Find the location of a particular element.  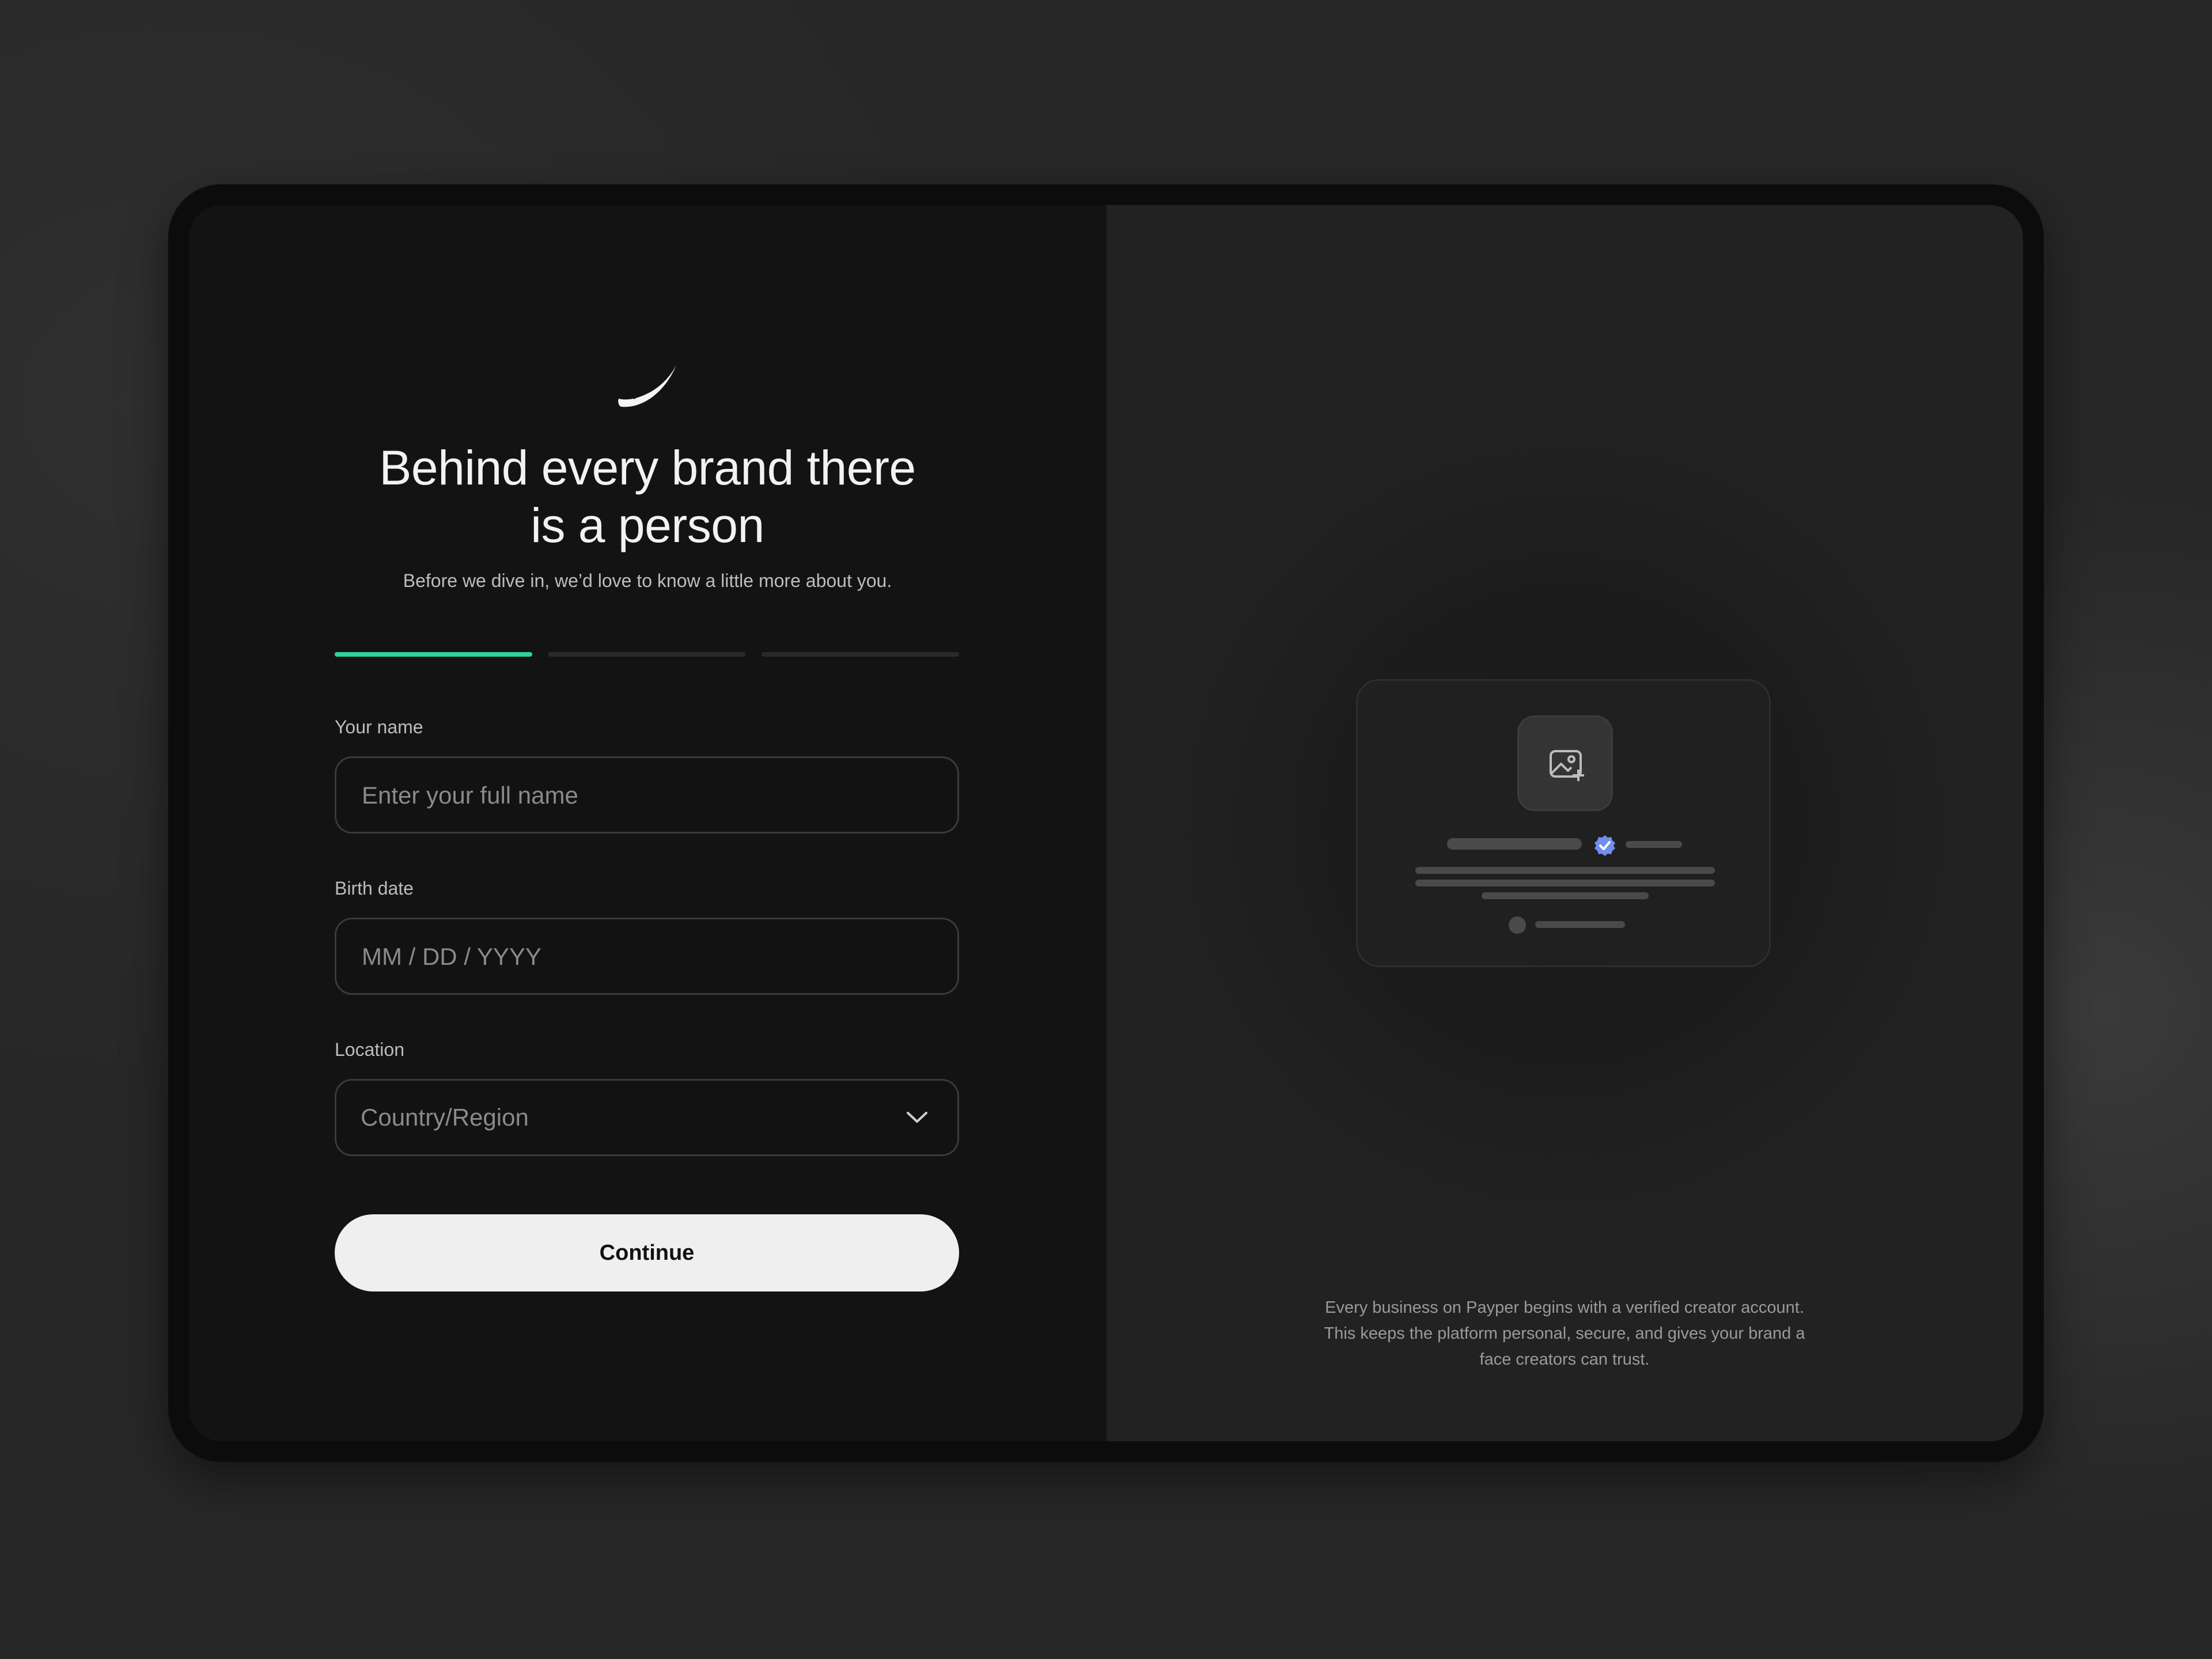

page-title-line-1: Behind every brand there is located at coordinates (647, 468).